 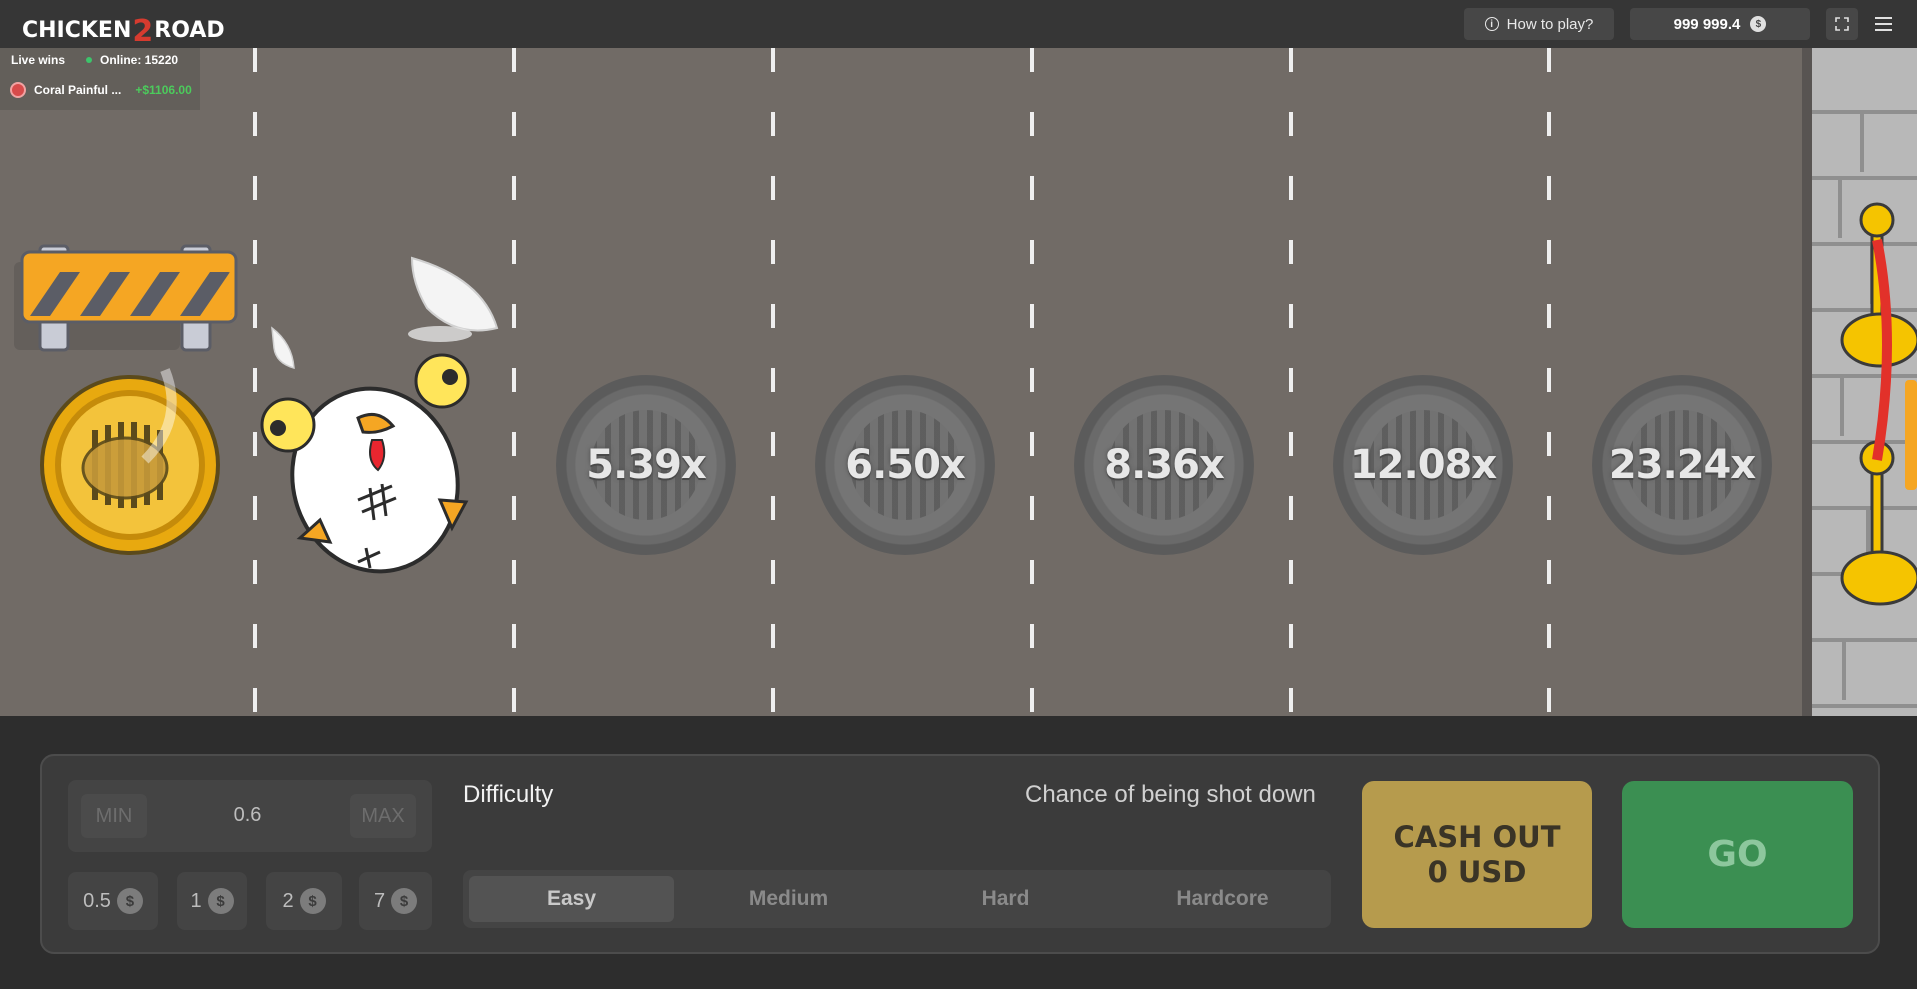 What do you see at coordinates (196, 900) in the screenshot?
I see `chip-value: 1` at bounding box center [196, 900].